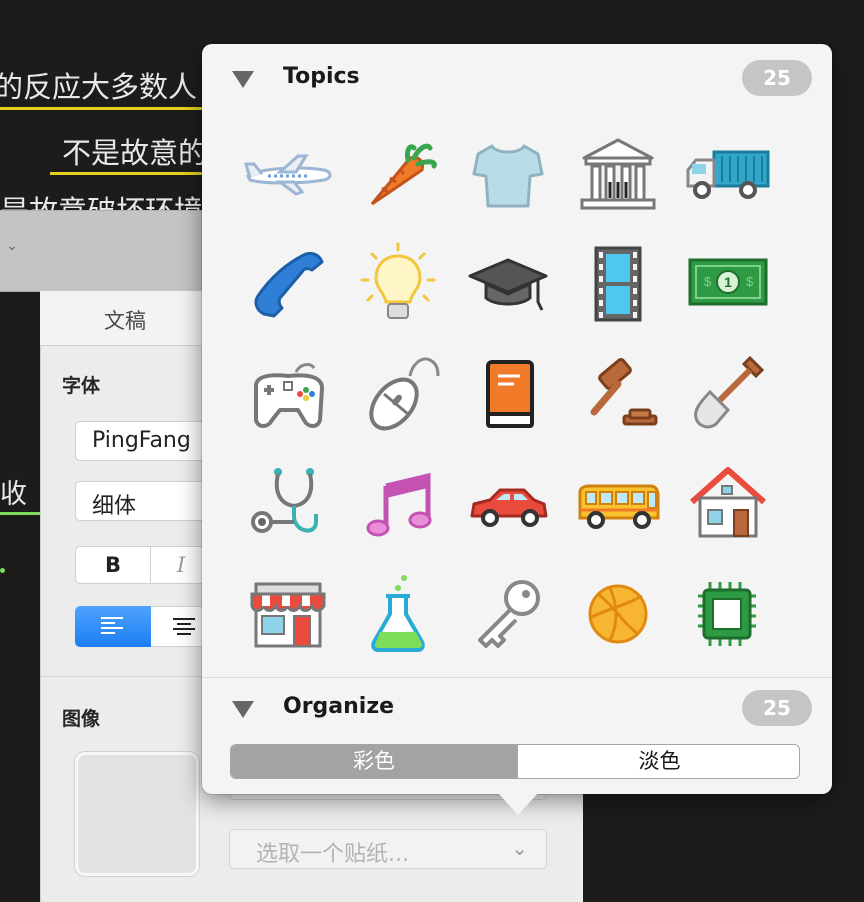 The height and width of the screenshot is (902, 864). What do you see at coordinates (99, 87) in the screenshot?
I see `document-text-line: 的反应大多数人` at bounding box center [99, 87].